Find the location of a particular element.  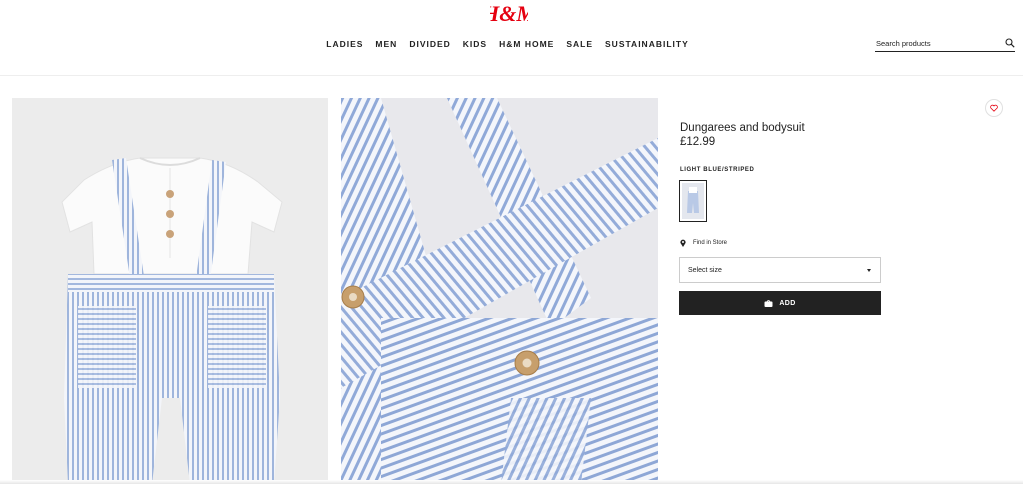

nav-ladies: LADIES is located at coordinates (344, 44).